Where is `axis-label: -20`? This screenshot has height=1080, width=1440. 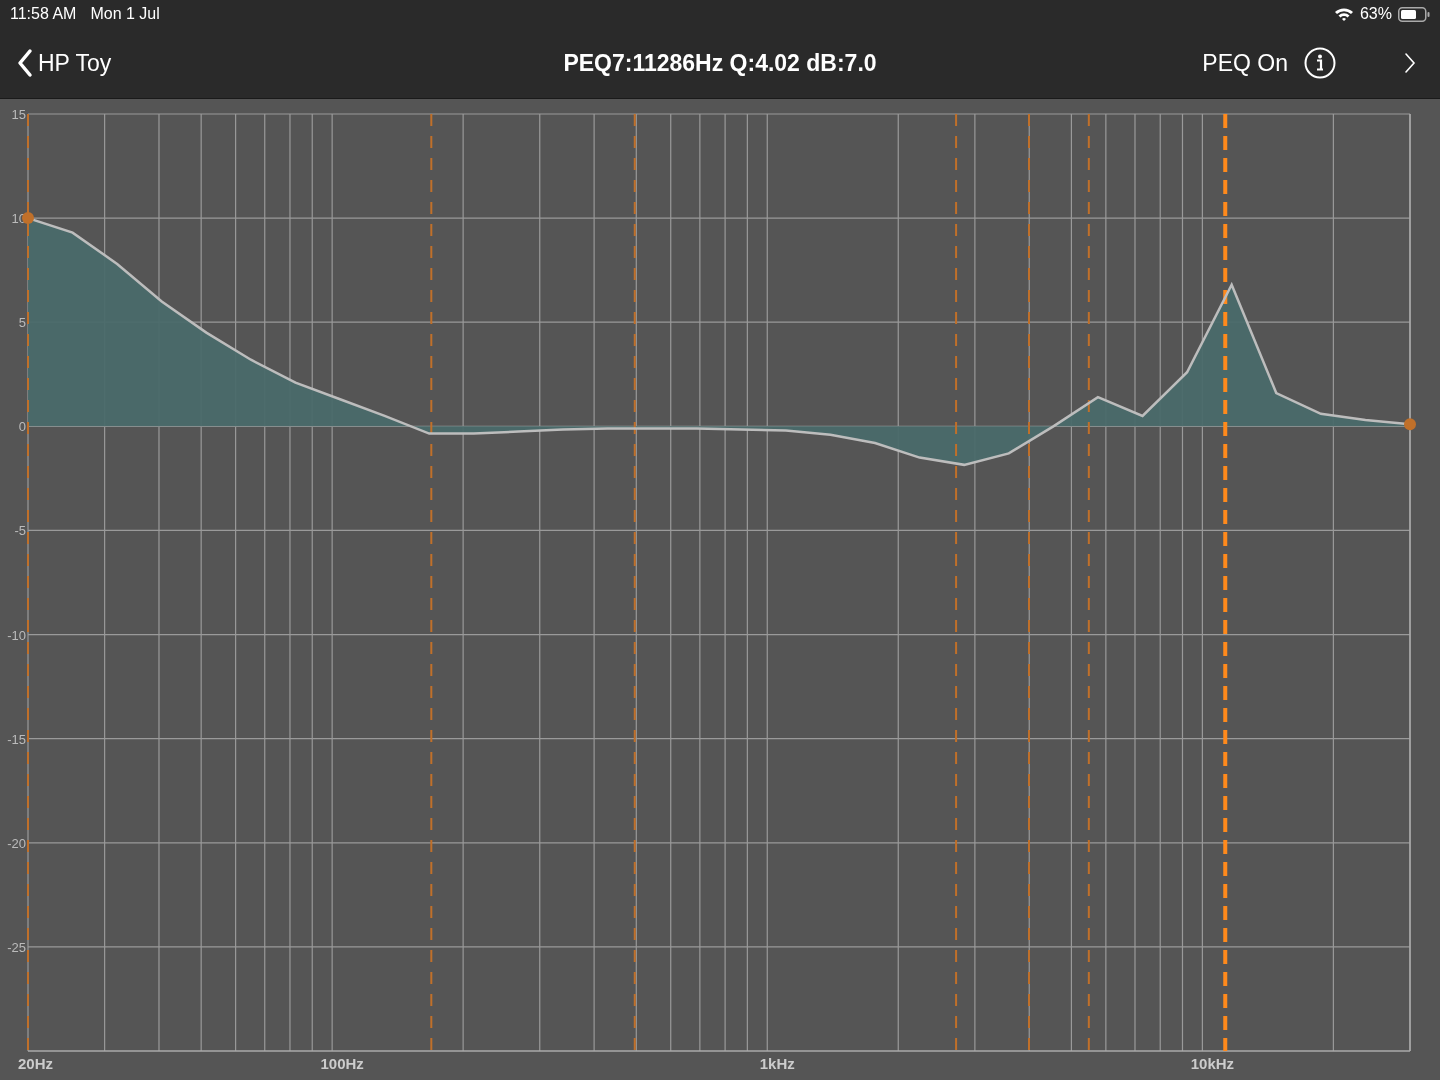 axis-label: -20 is located at coordinates (16, 843).